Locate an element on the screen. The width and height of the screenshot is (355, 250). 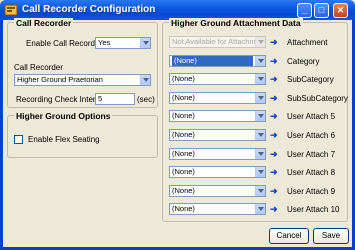
attachment-label-9: User Attach 9 is located at coordinates (311, 191).